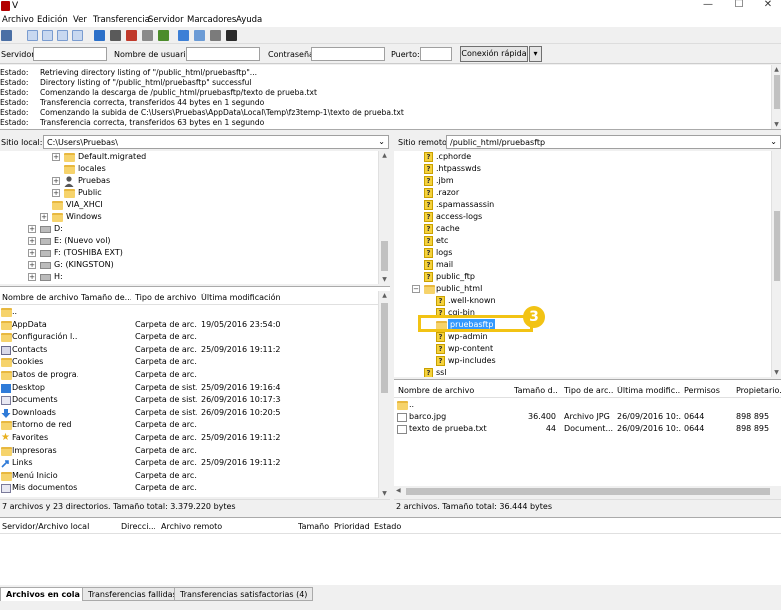  Describe the element at coordinates (582, 289) in the screenshot. I see `tree-item: − public_html` at that location.